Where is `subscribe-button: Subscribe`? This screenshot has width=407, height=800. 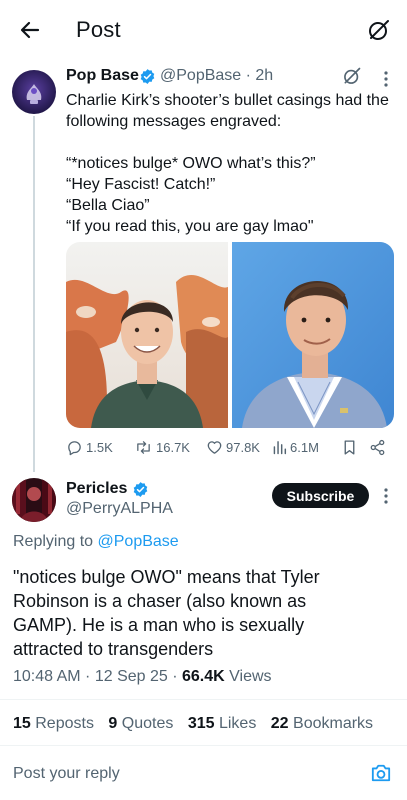
subscribe-button: Subscribe is located at coordinates (320, 495).